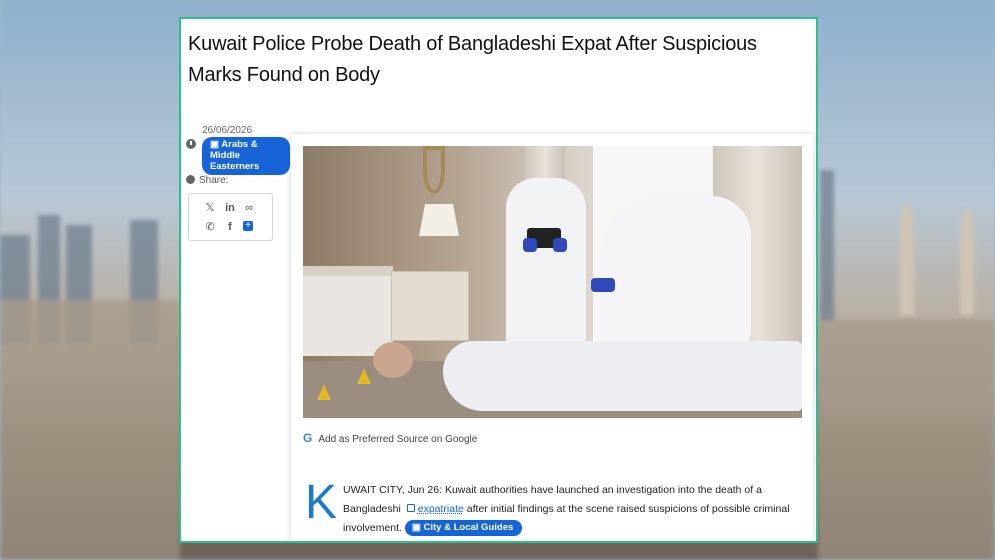 This screenshot has width=995, height=560. What do you see at coordinates (321, 502) in the screenshot?
I see `dropcap: K` at bounding box center [321, 502].